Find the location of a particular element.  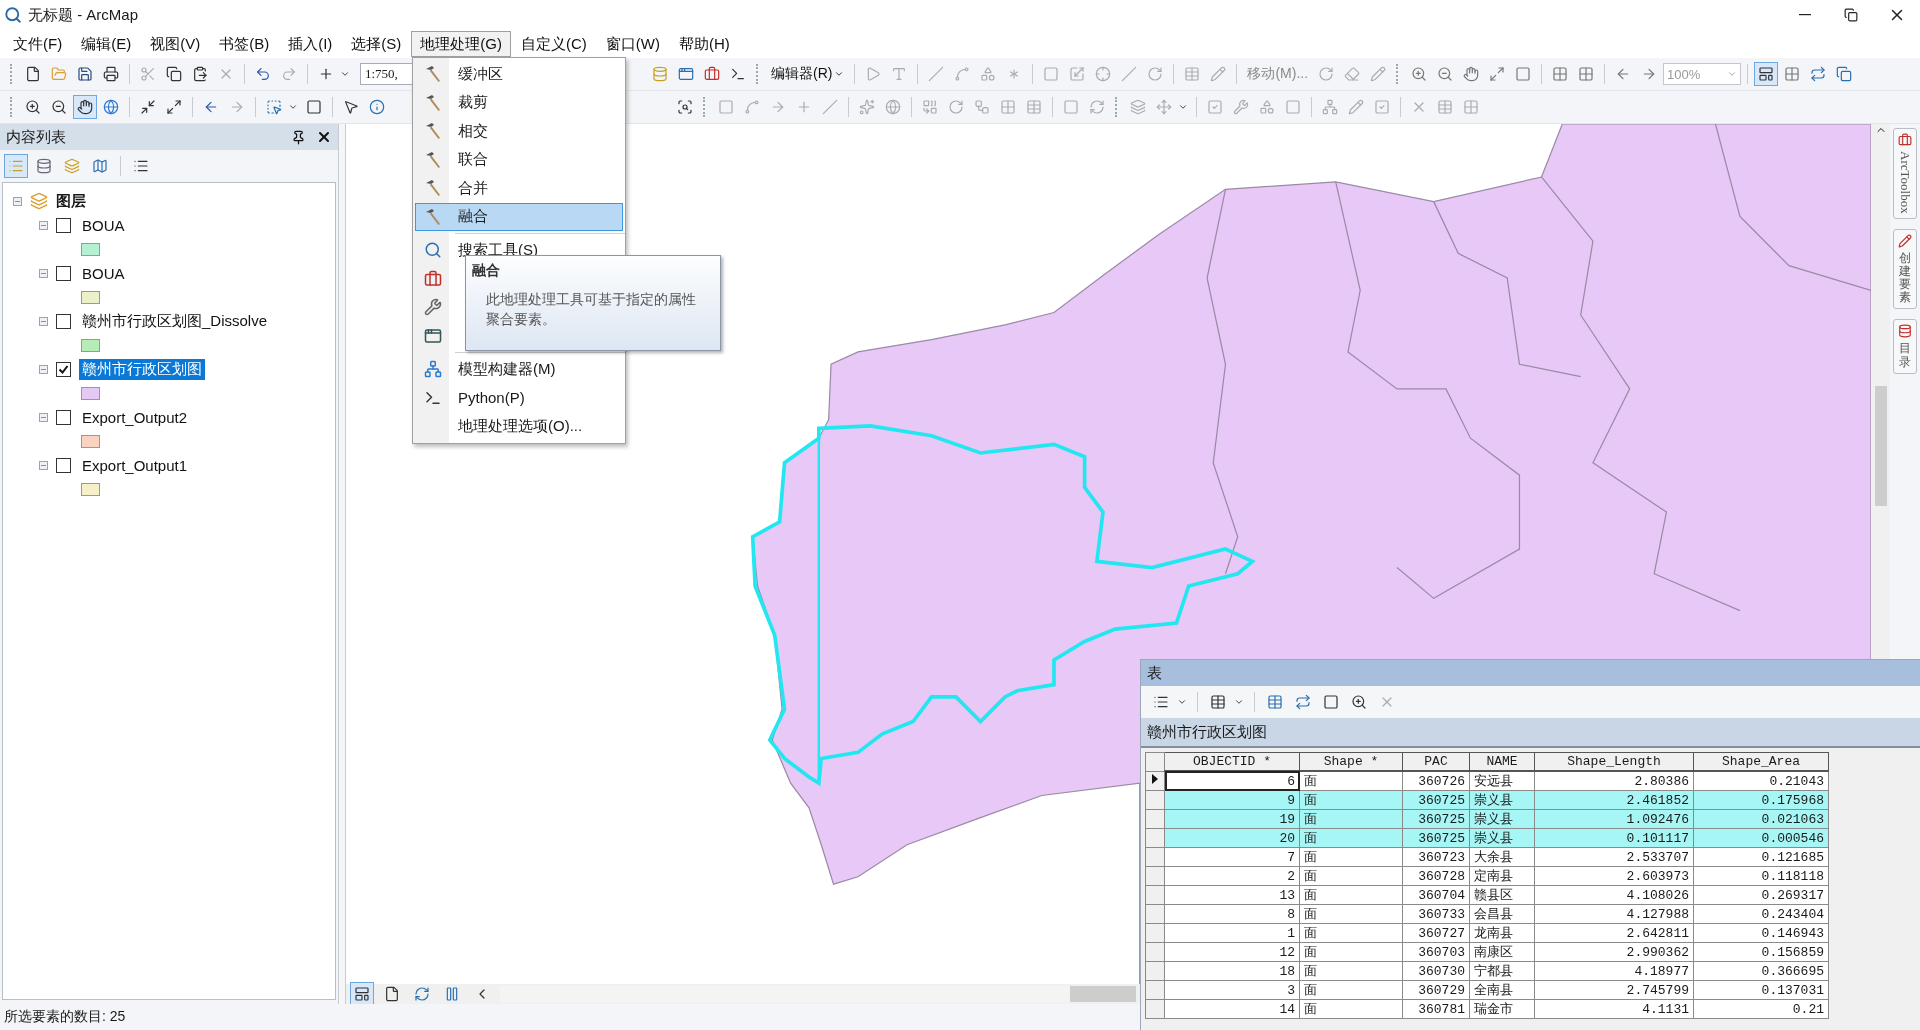

table-cell: 360730 is located at coordinates (1436, 971).